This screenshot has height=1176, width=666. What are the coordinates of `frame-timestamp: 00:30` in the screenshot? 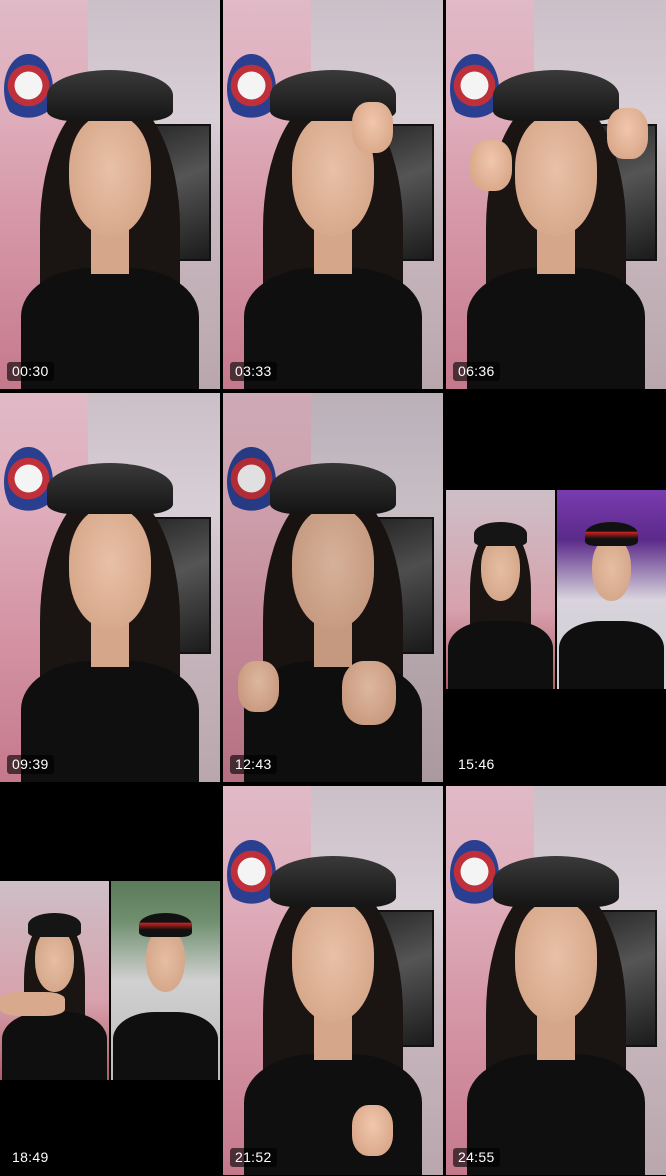 It's located at (30, 371).